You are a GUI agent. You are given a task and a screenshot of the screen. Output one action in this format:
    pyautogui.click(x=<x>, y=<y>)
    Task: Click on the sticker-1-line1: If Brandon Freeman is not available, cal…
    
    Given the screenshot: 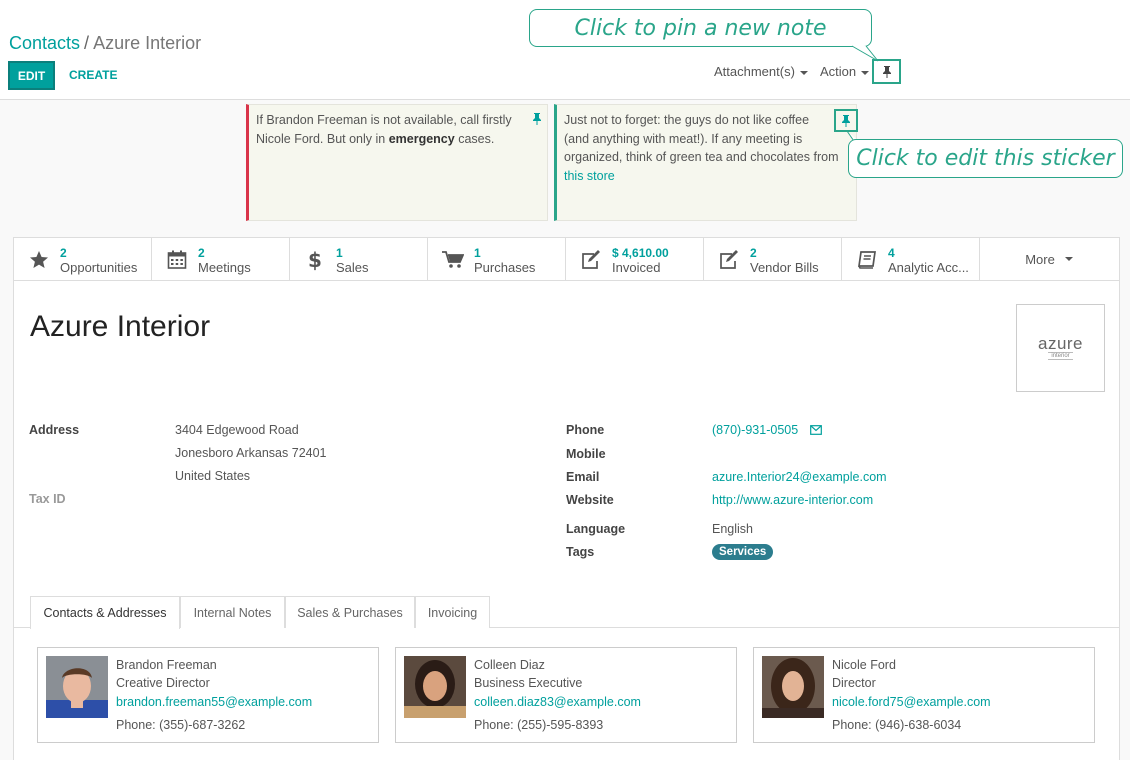 What is the action you would take?
    pyautogui.click(x=384, y=120)
    